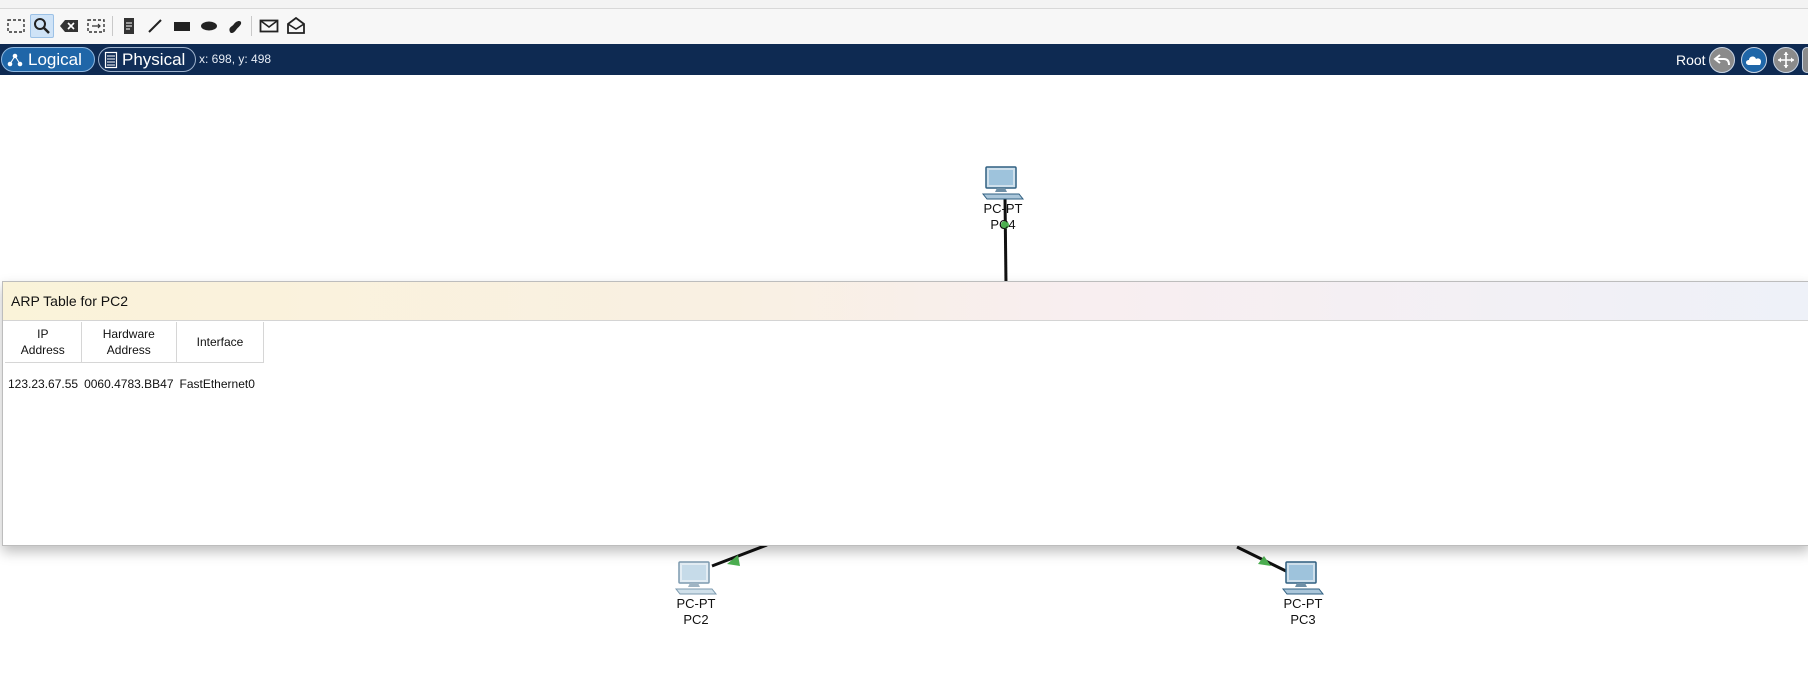 The width and height of the screenshot is (1808, 675). Describe the element at coordinates (111, 59) in the screenshot. I see `physical-rack-icon` at that location.